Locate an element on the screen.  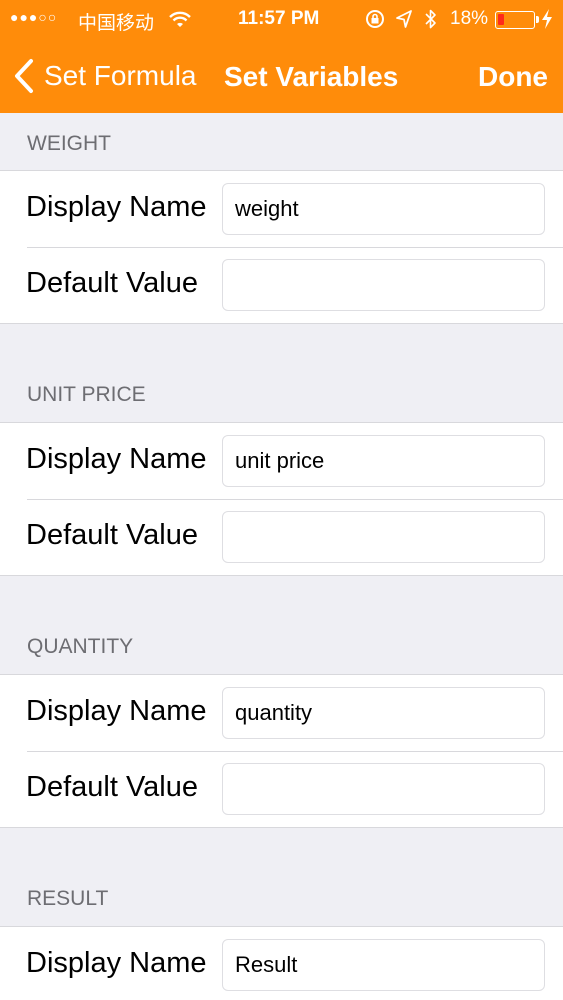
section-header-result: RESULT is located at coordinates (68, 898).